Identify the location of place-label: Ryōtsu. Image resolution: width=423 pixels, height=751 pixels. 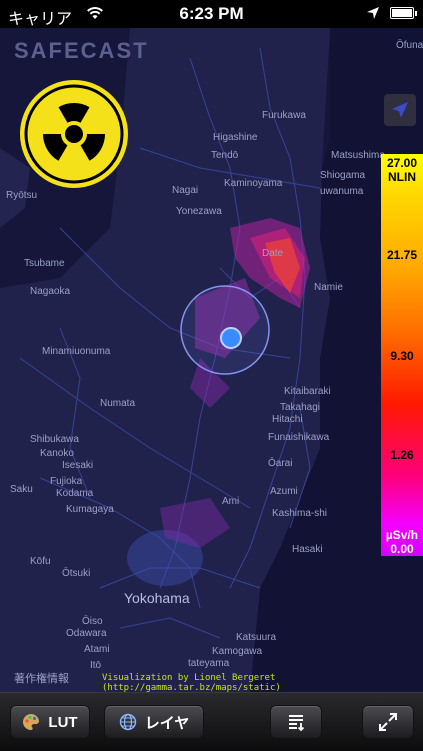
(22, 195).